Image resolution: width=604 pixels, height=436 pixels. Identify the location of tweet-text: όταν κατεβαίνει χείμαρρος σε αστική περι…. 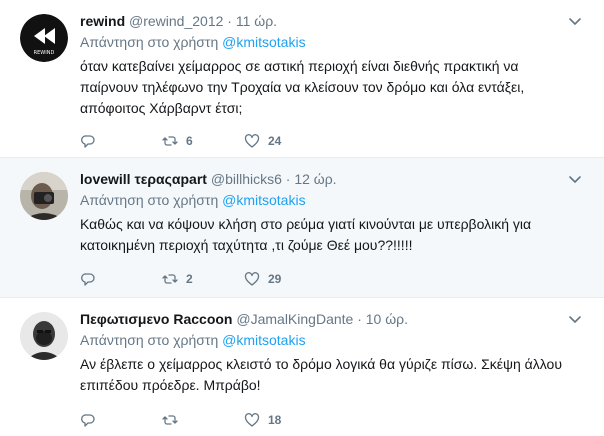
(330, 87).